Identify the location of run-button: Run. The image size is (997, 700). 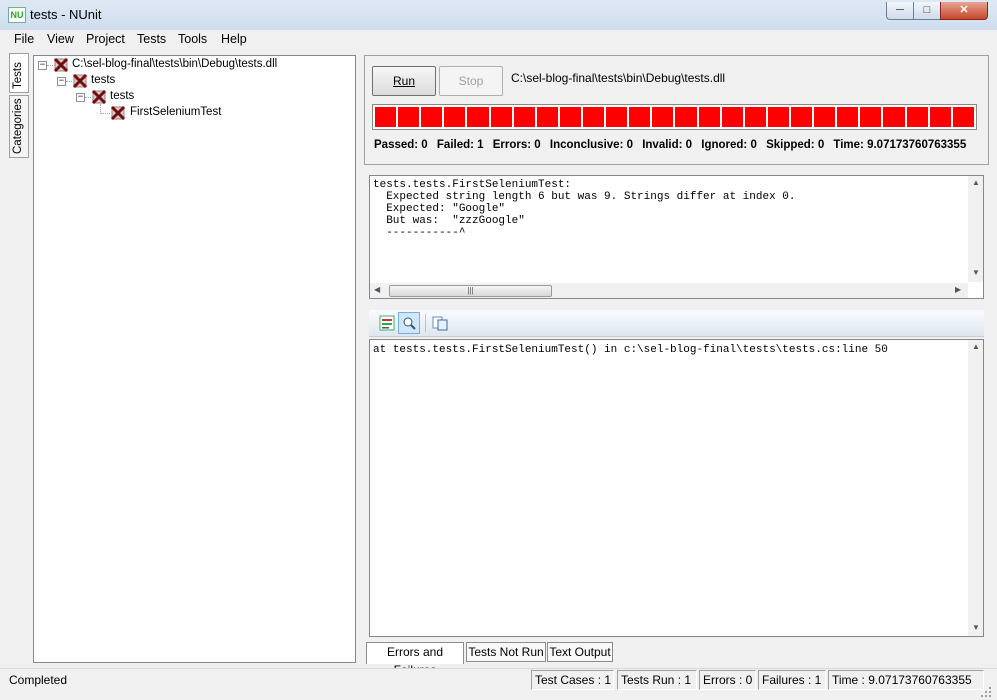
(404, 81).